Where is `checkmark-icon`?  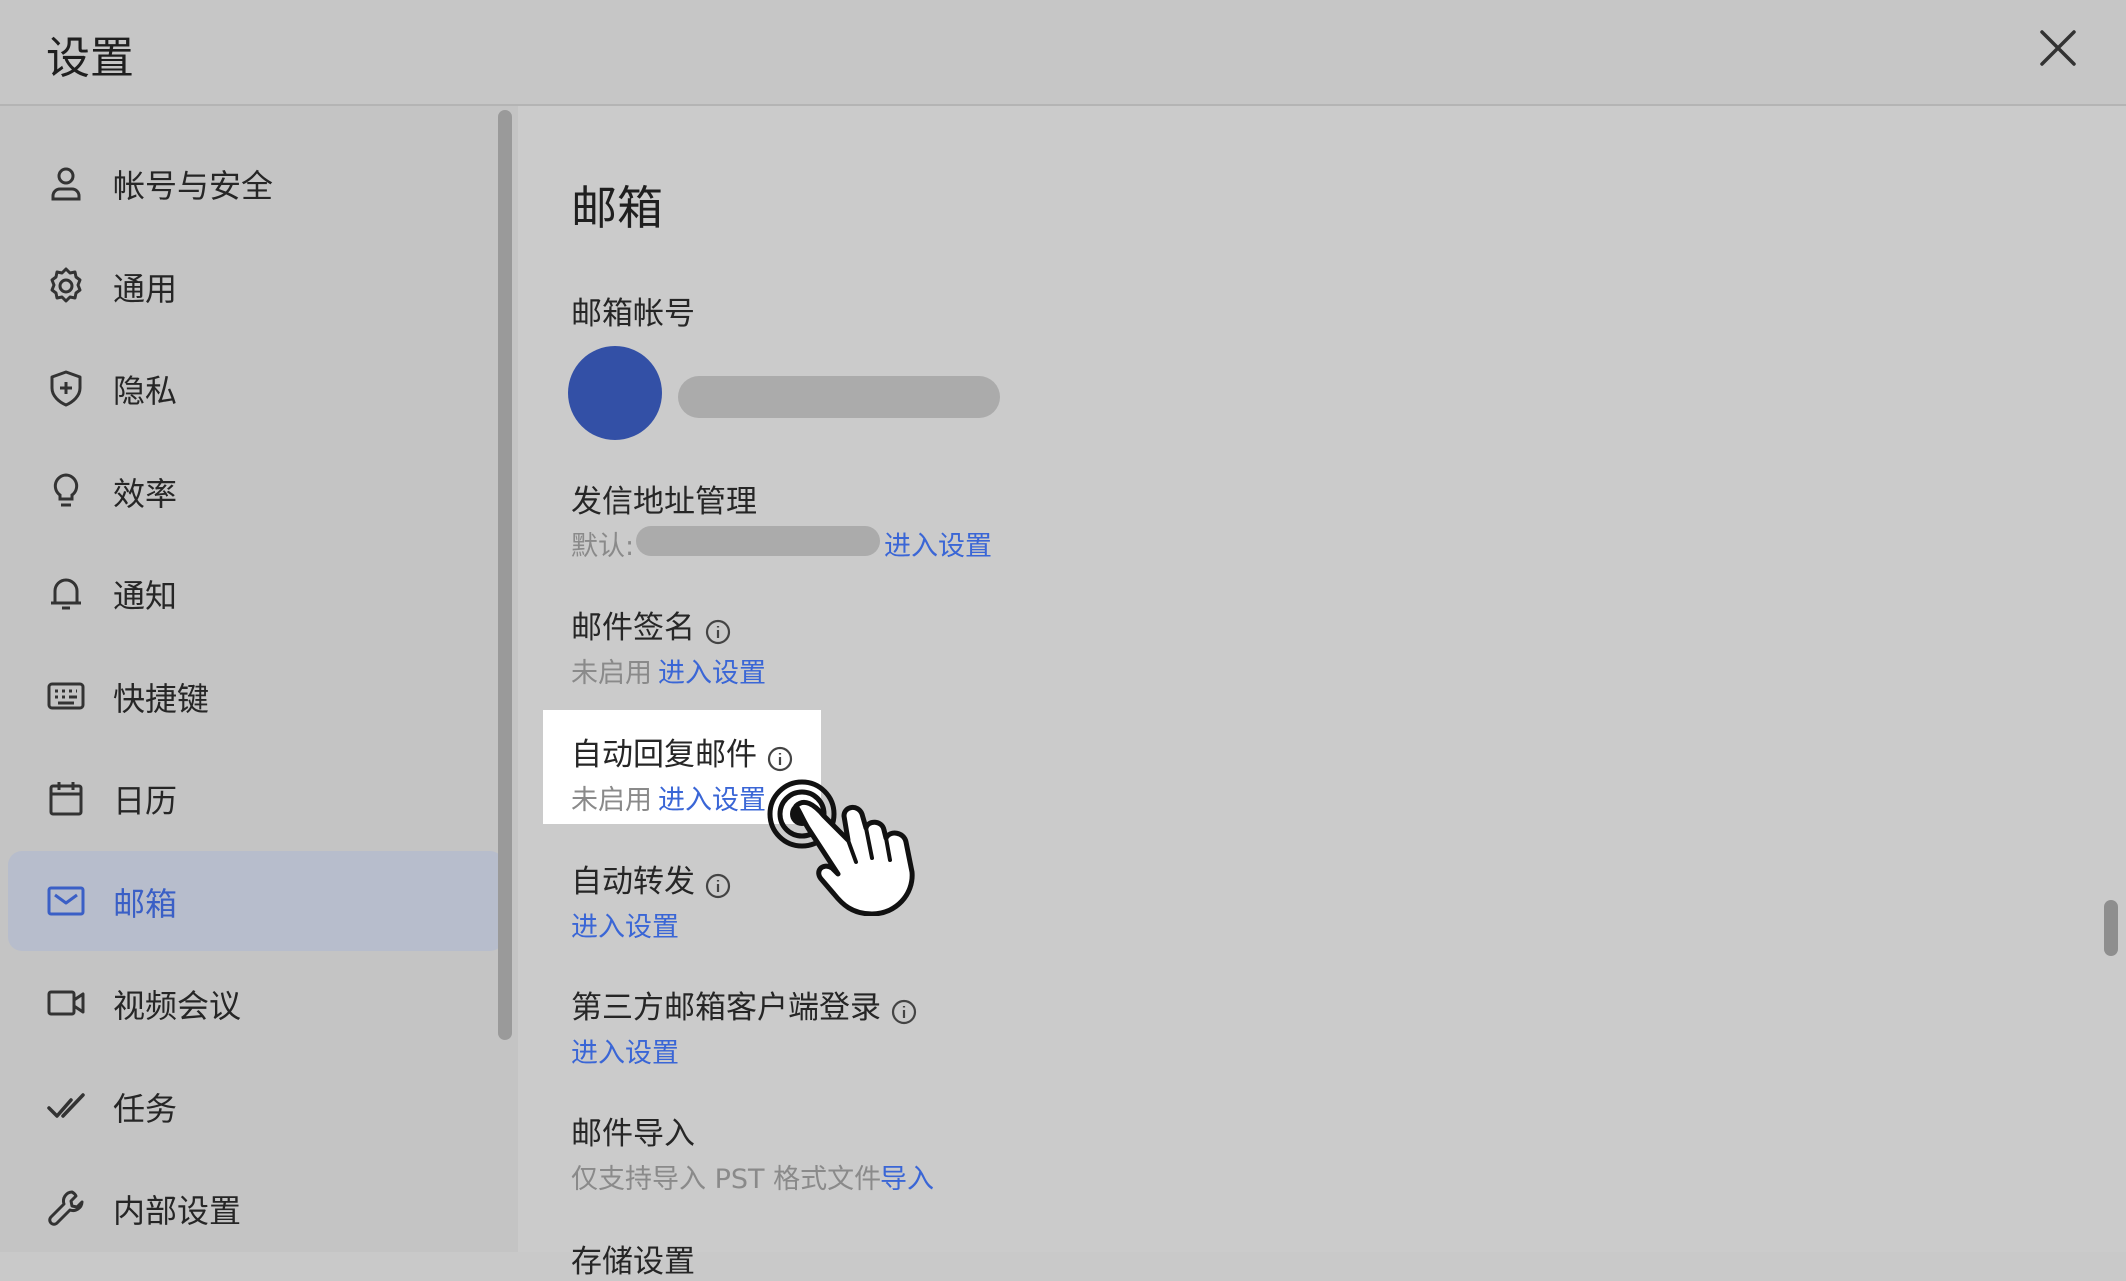
checkmark-icon is located at coordinates (66, 1106).